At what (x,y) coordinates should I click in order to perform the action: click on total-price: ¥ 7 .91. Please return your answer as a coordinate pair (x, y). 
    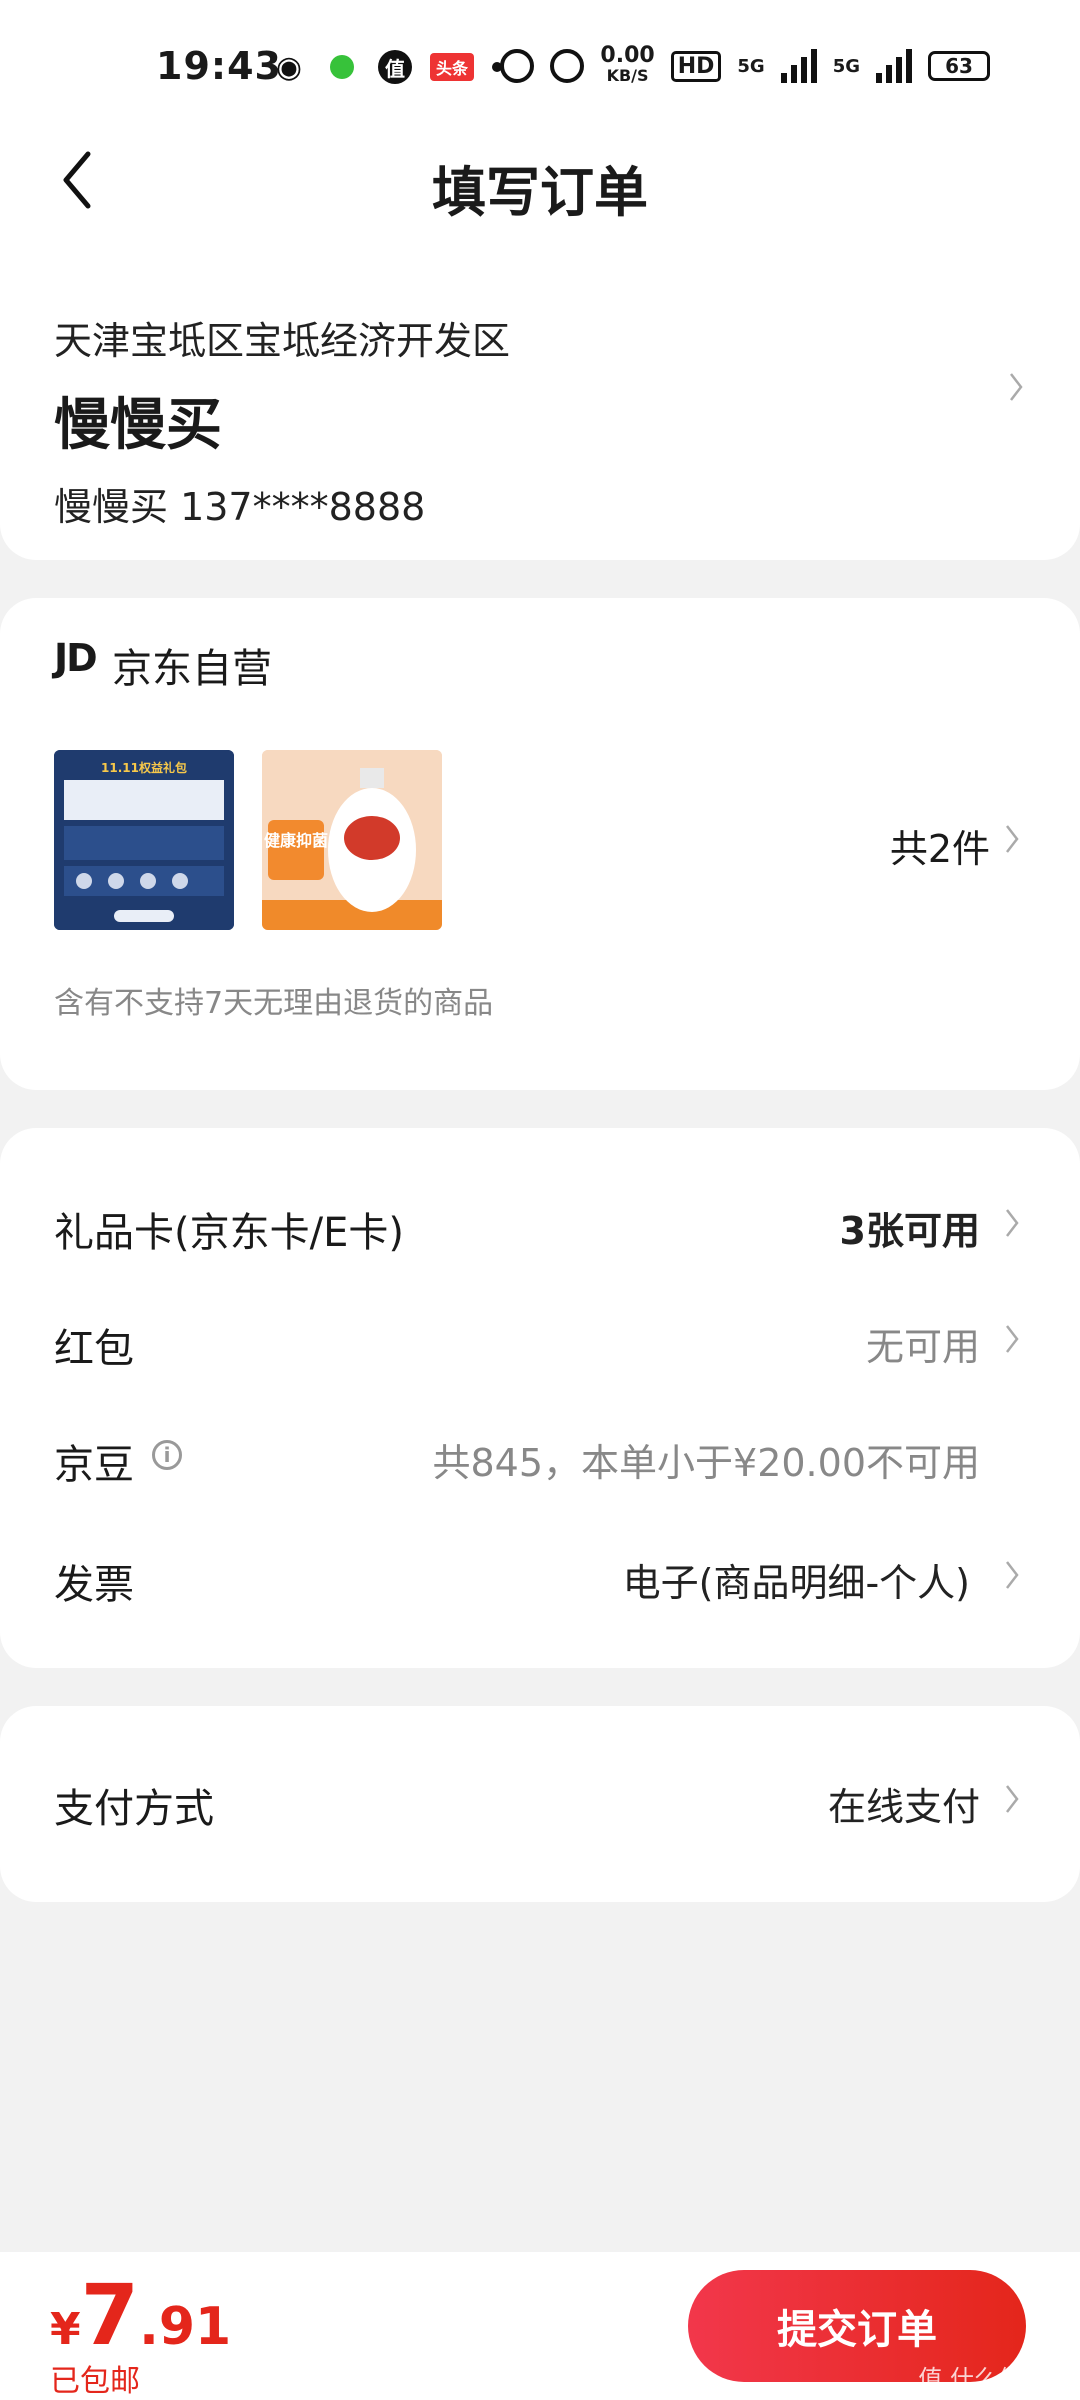
    Looking at the image, I should click on (140, 2315).